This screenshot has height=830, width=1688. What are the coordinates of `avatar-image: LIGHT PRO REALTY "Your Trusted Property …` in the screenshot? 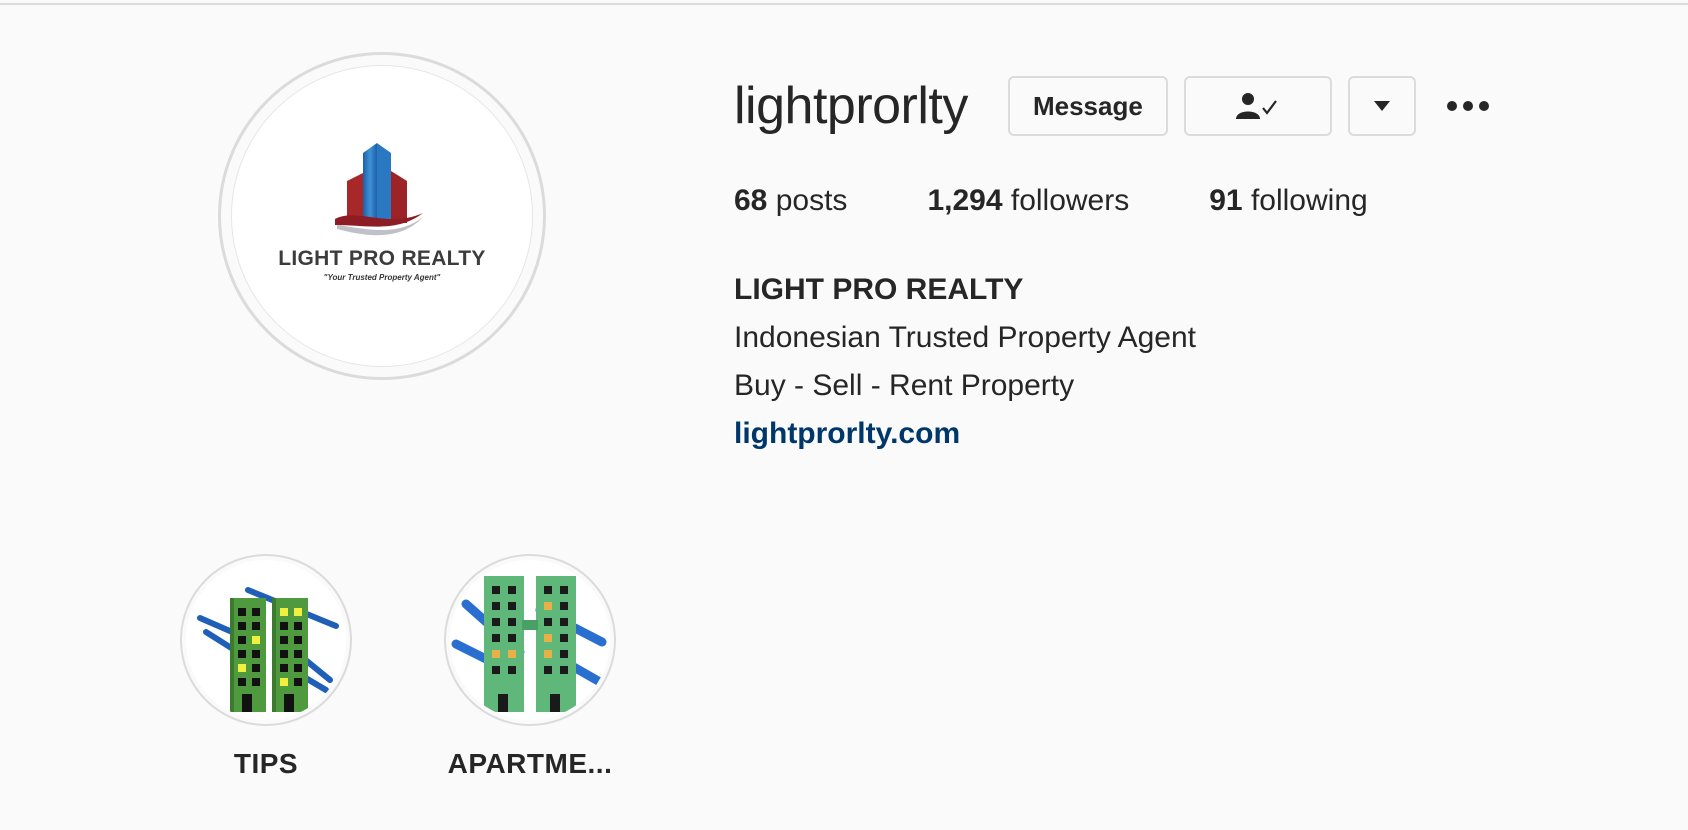 It's located at (382, 216).